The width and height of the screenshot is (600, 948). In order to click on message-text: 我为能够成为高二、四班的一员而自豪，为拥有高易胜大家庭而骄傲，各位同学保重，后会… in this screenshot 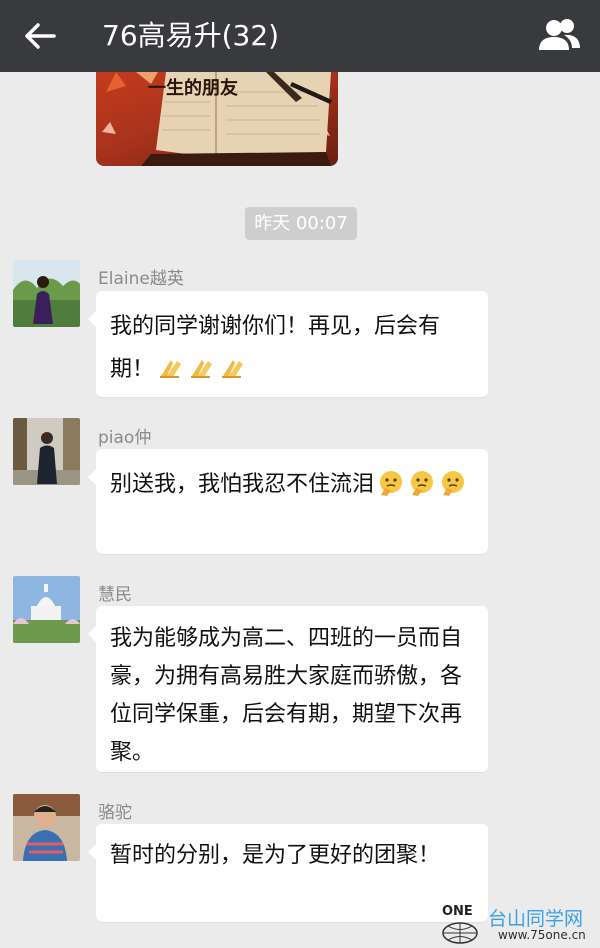, I will do `click(286, 695)`.